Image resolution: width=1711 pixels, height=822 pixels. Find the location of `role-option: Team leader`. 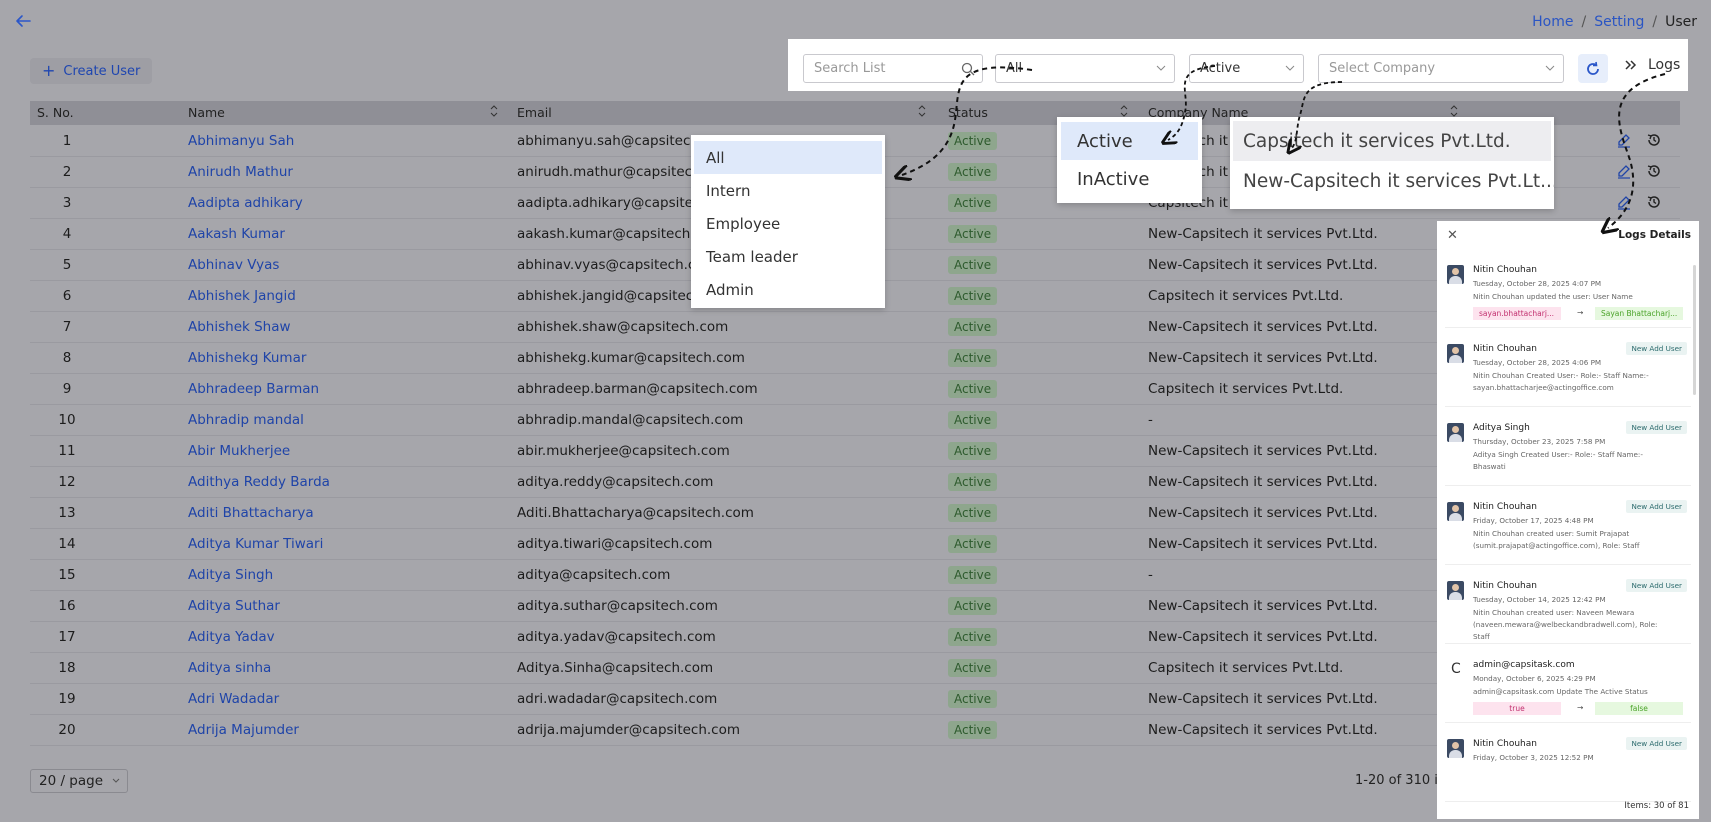

role-option: Team leader is located at coordinates (788, 256).